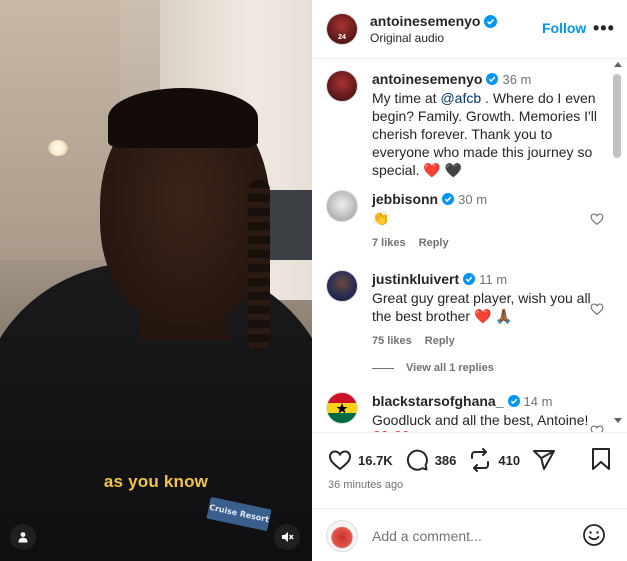 The image size is (627, 561). I want to click on speaker-muted-icon, so click(288, 537).